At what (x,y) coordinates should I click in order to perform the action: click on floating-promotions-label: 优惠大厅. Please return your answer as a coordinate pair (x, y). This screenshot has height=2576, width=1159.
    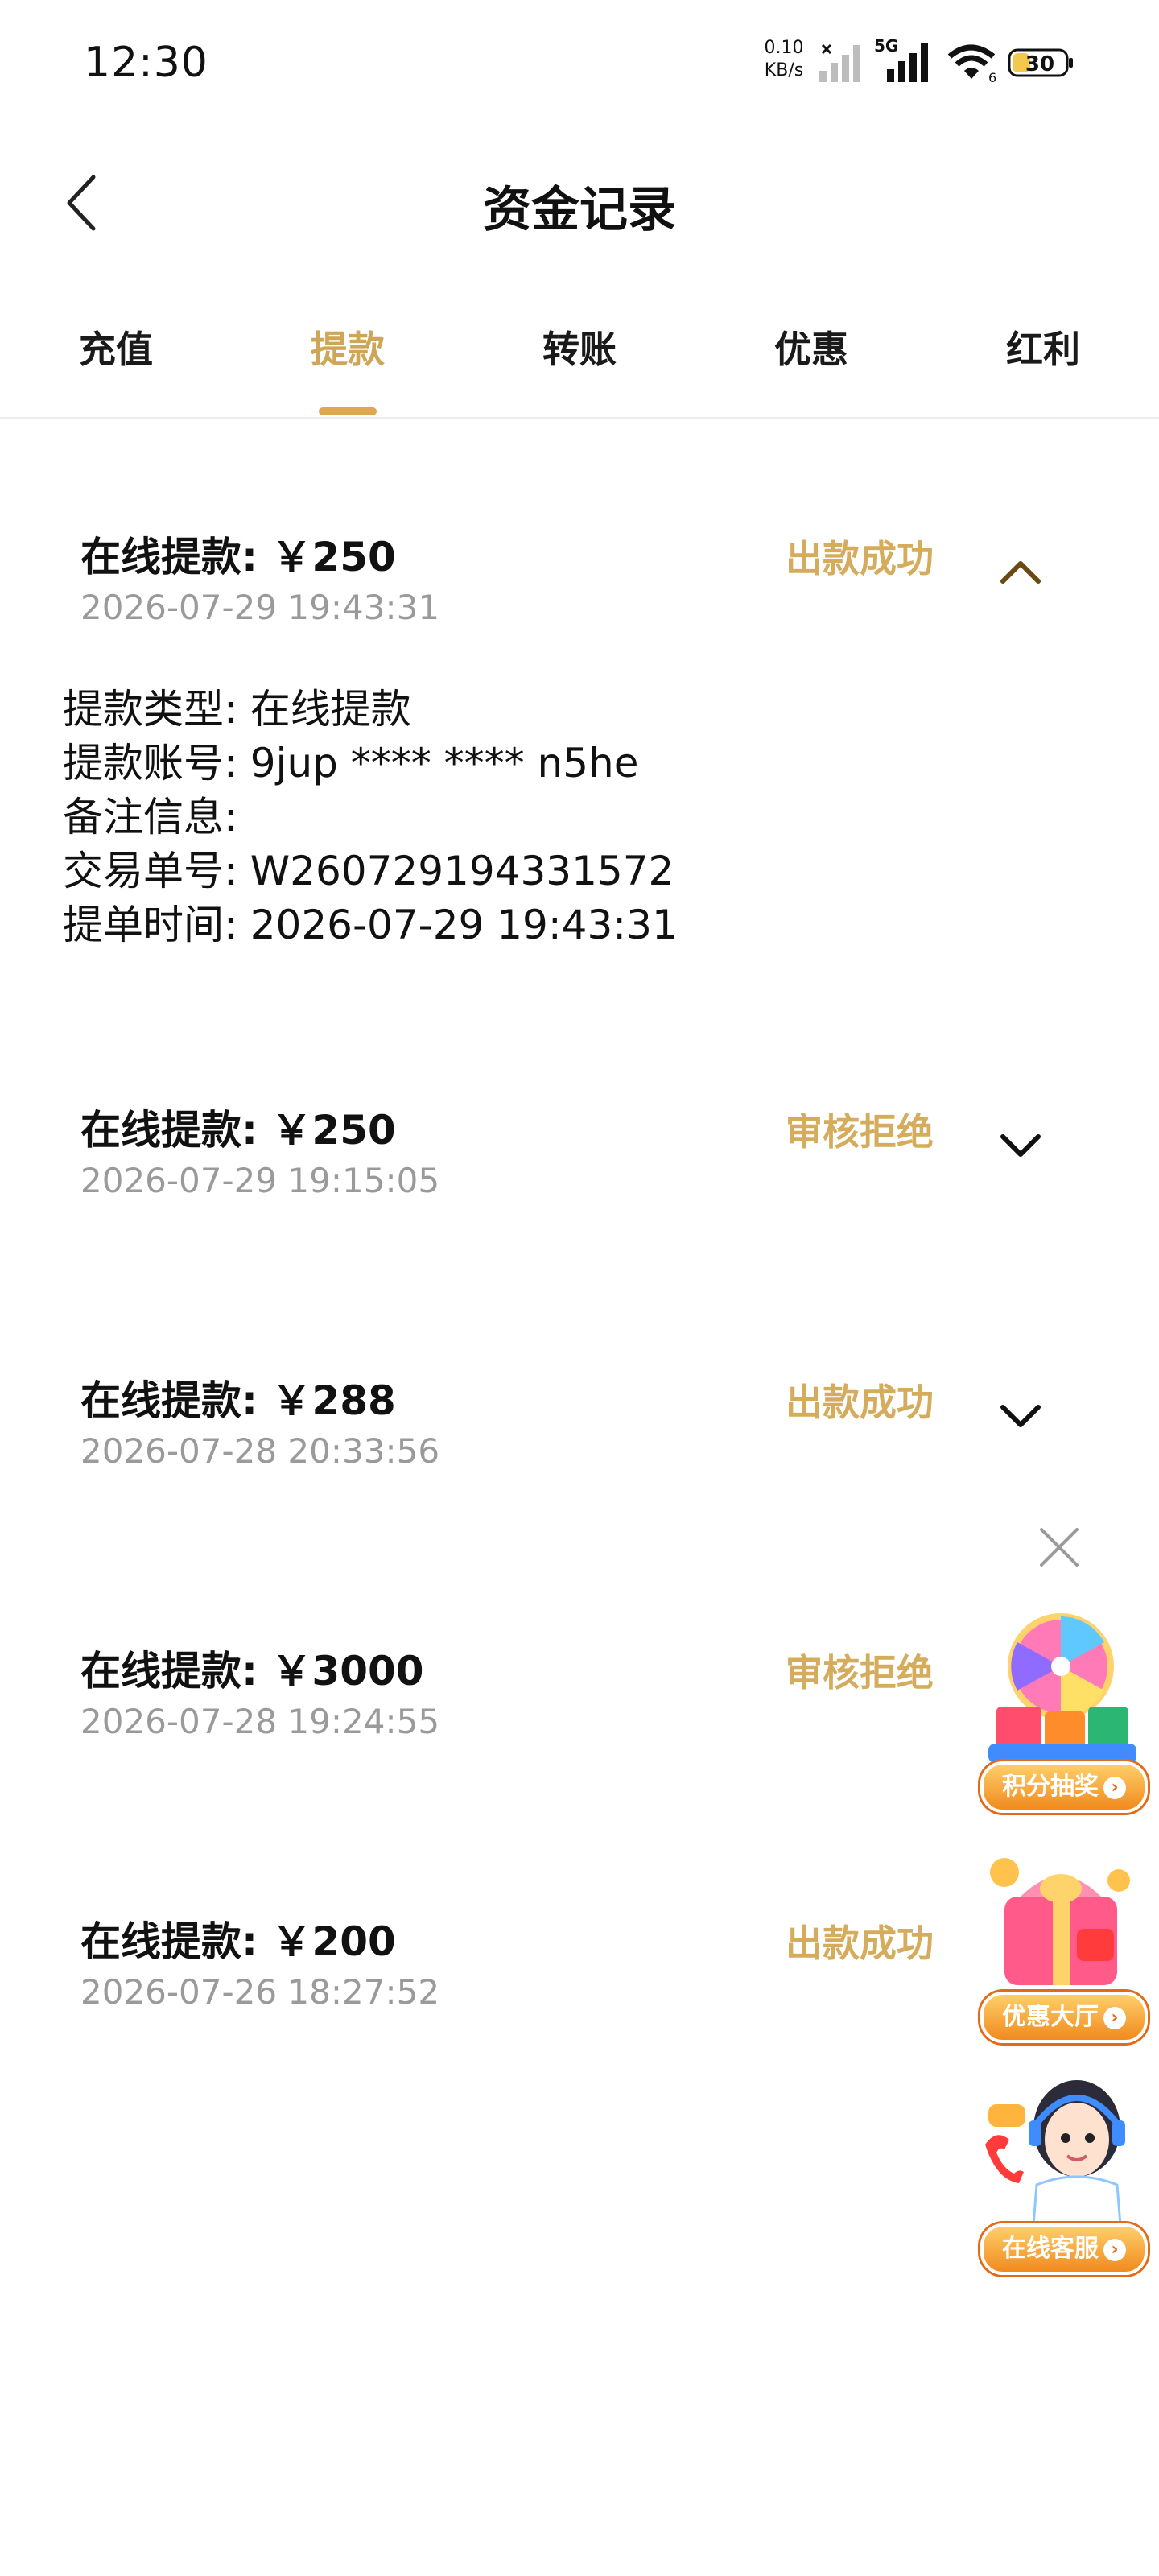
    Looking at the image, I should click on (1050, 2017).